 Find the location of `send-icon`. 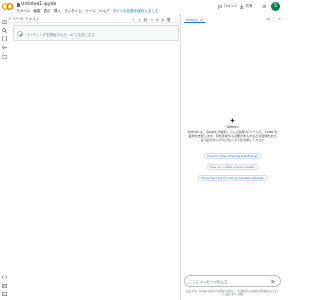

send-icon is located at coordinates (273, 281).